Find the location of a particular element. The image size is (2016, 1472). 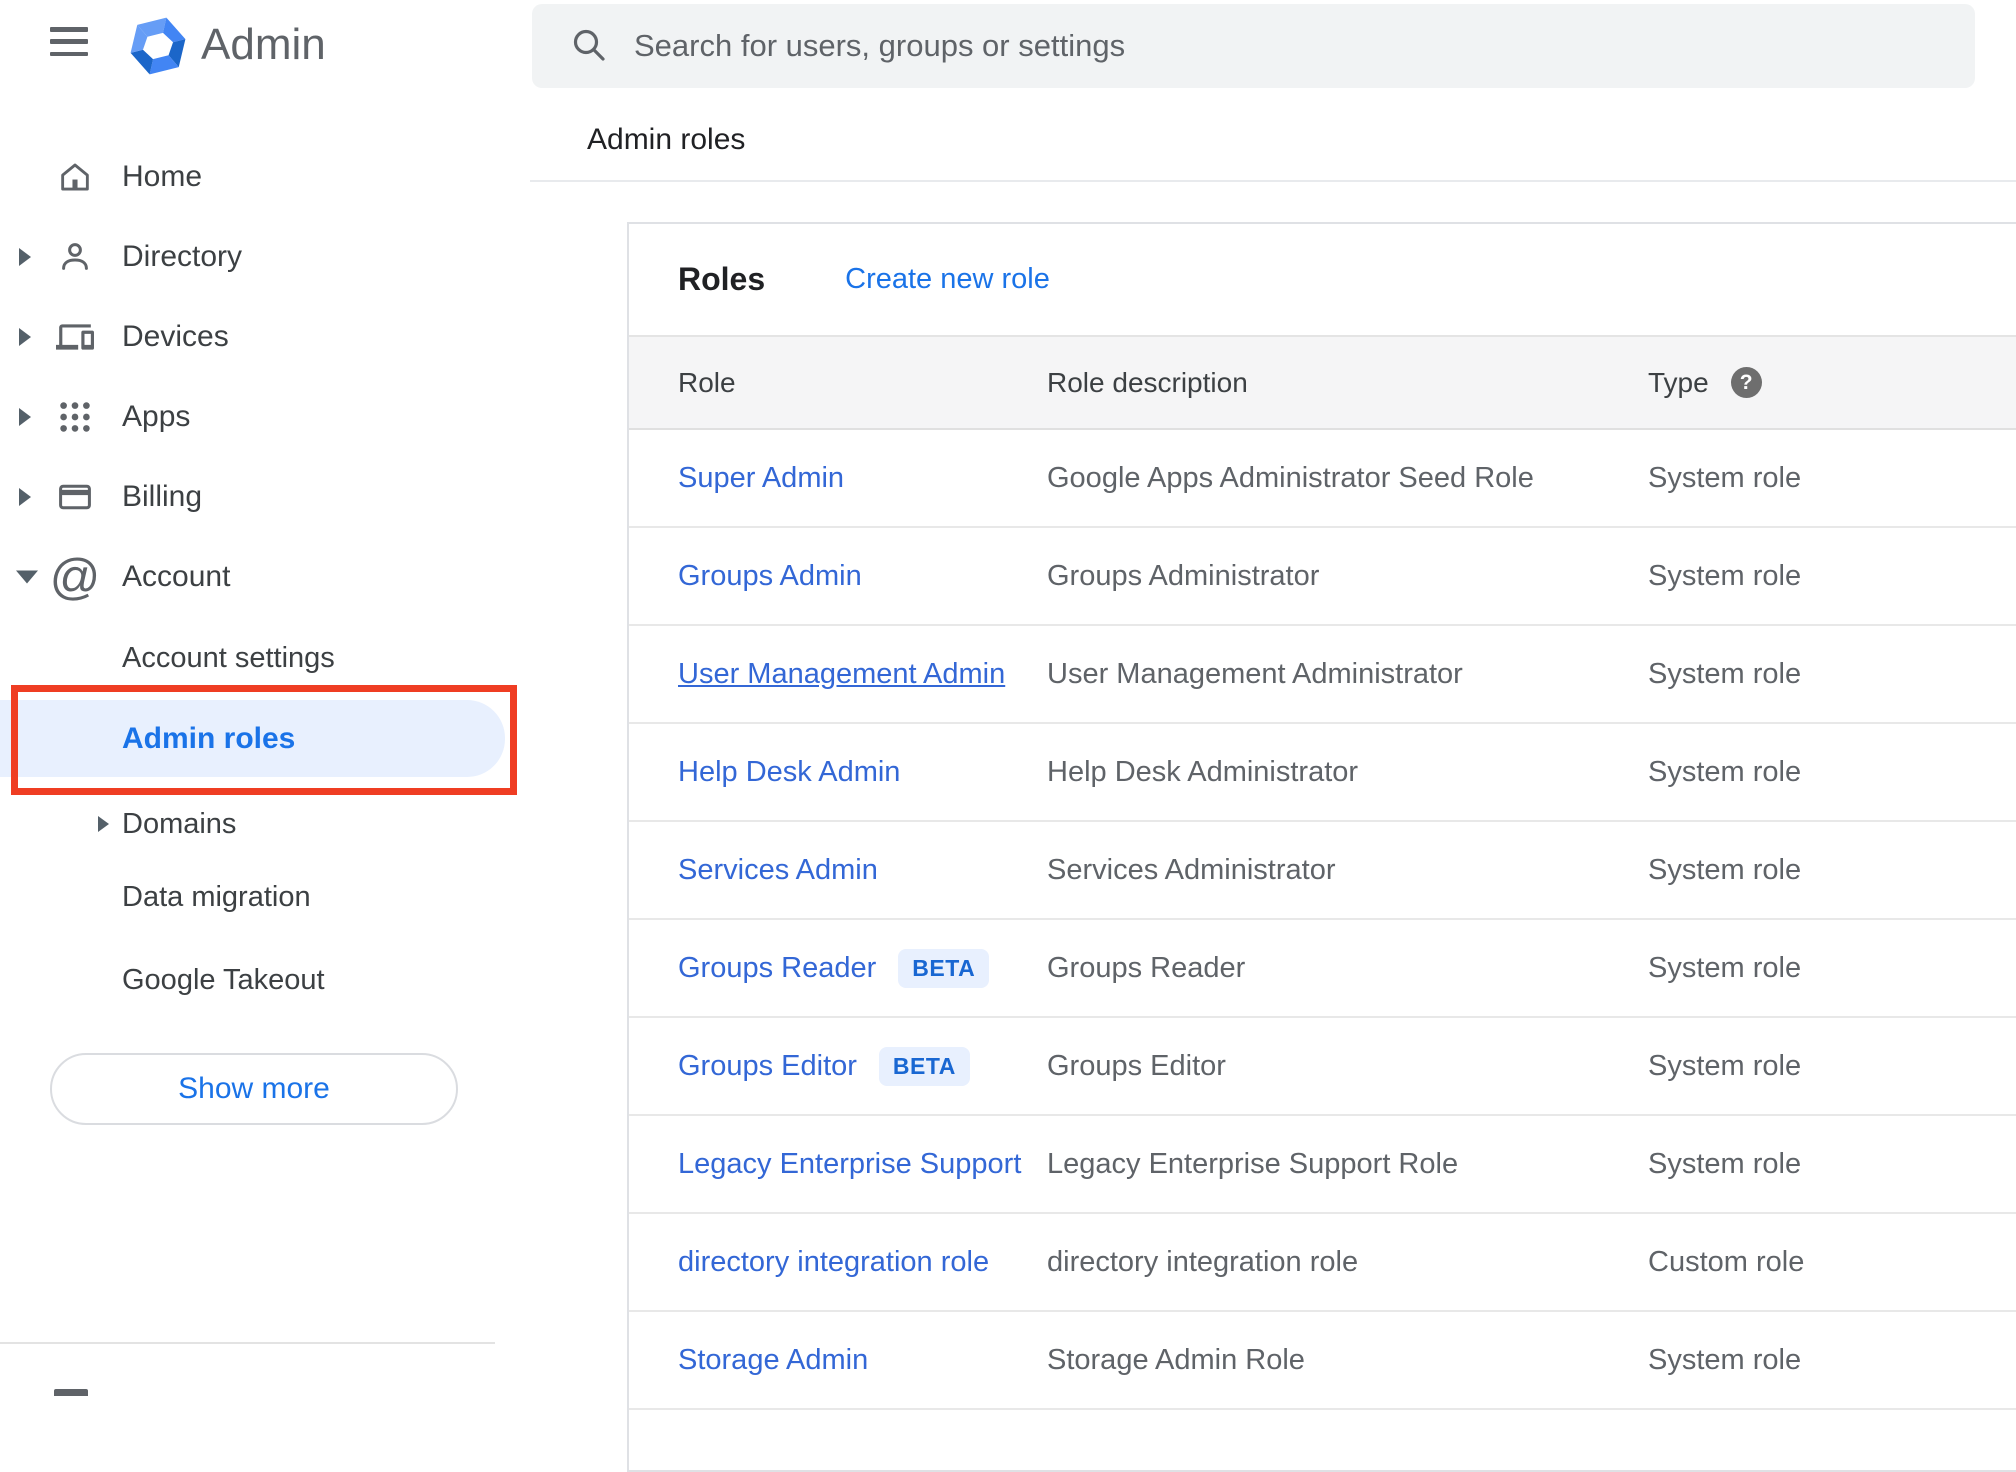

sidebar-item-domains: Domains is located at coordinates (265, 824).